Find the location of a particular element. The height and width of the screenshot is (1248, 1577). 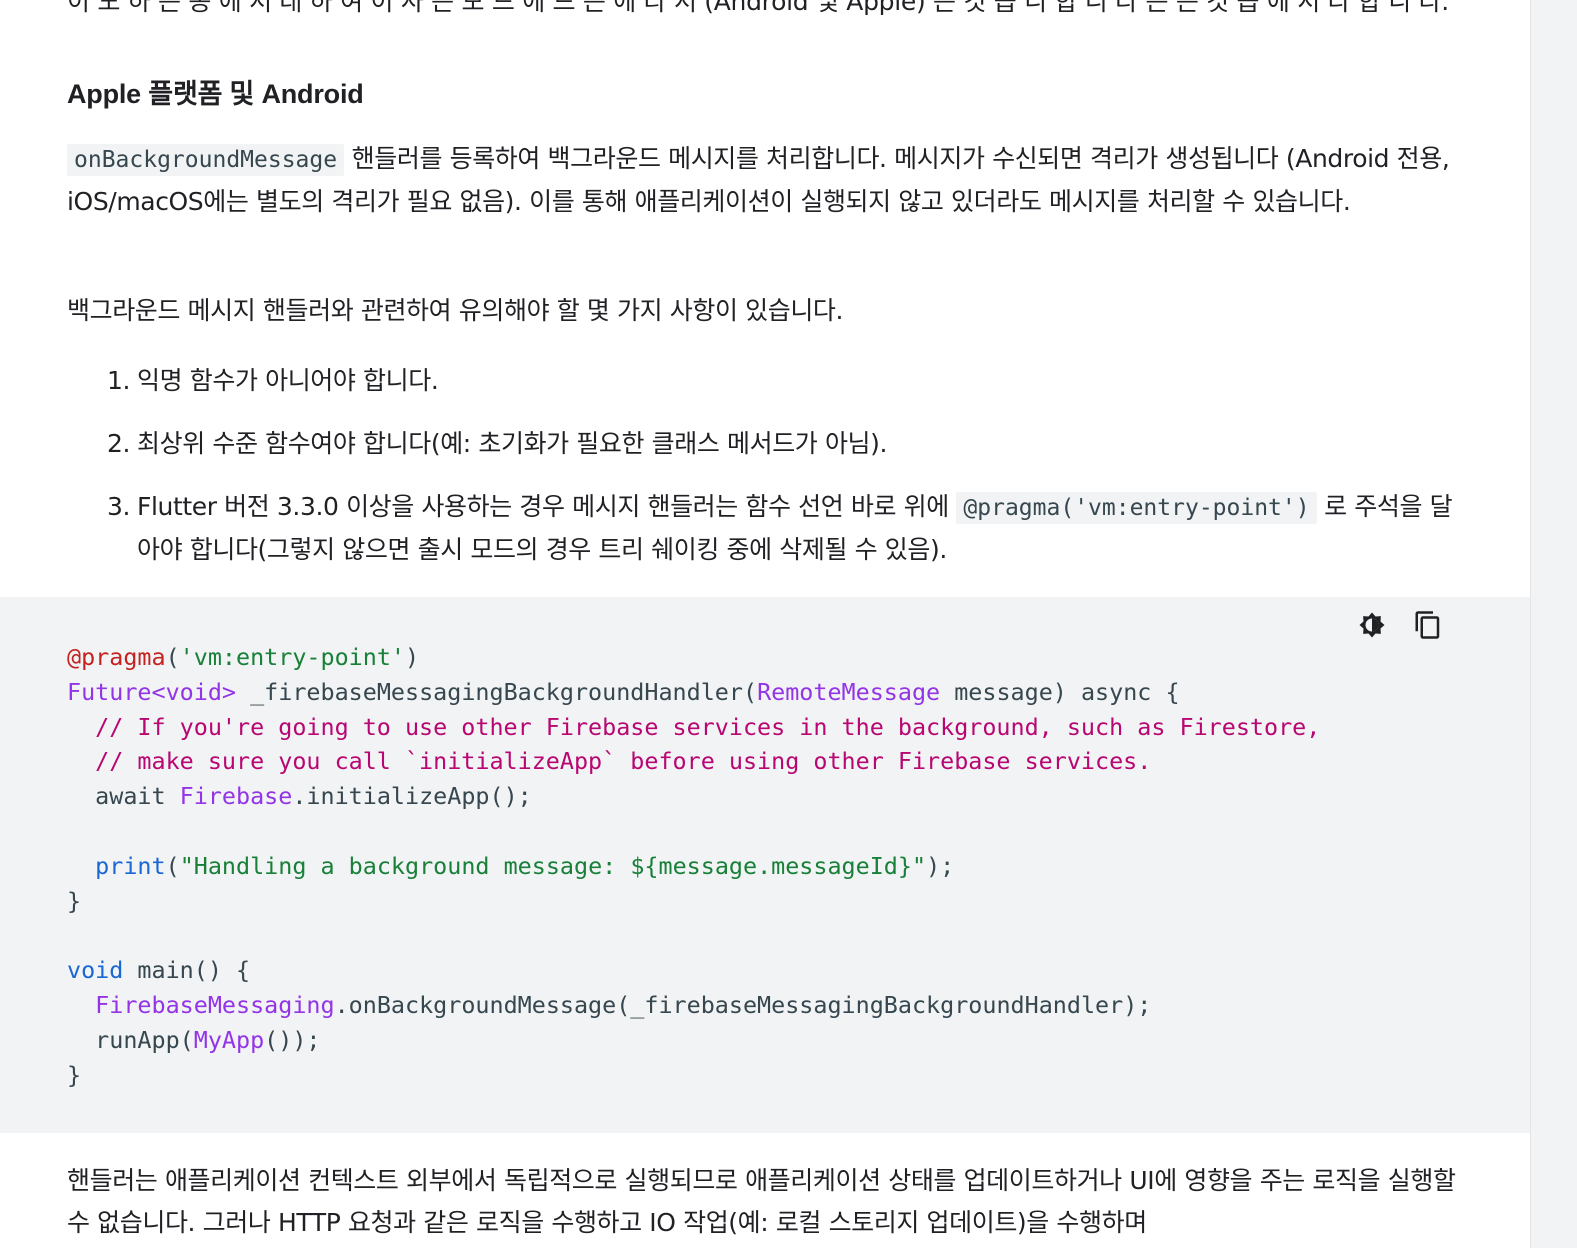

code-line: await Firebase.initializeApp(); is located at coordinates (693, 796).